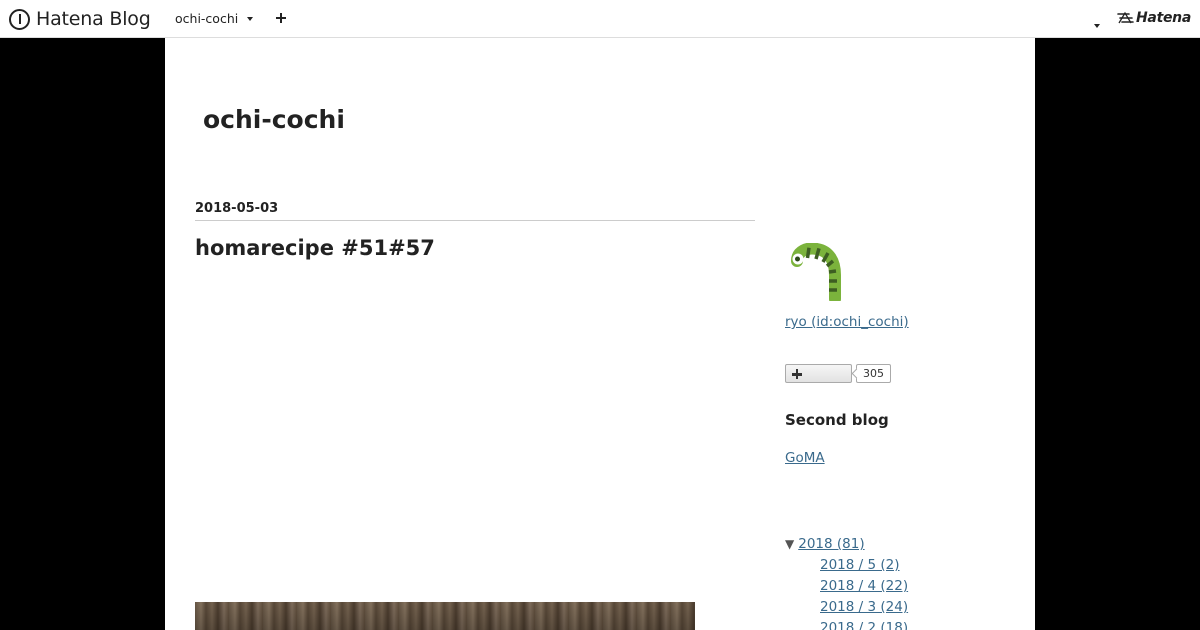  Describe the element at coordinates (315, 248) in the screenshot. I see `entry-title: homarecipe #51#57` at that location.